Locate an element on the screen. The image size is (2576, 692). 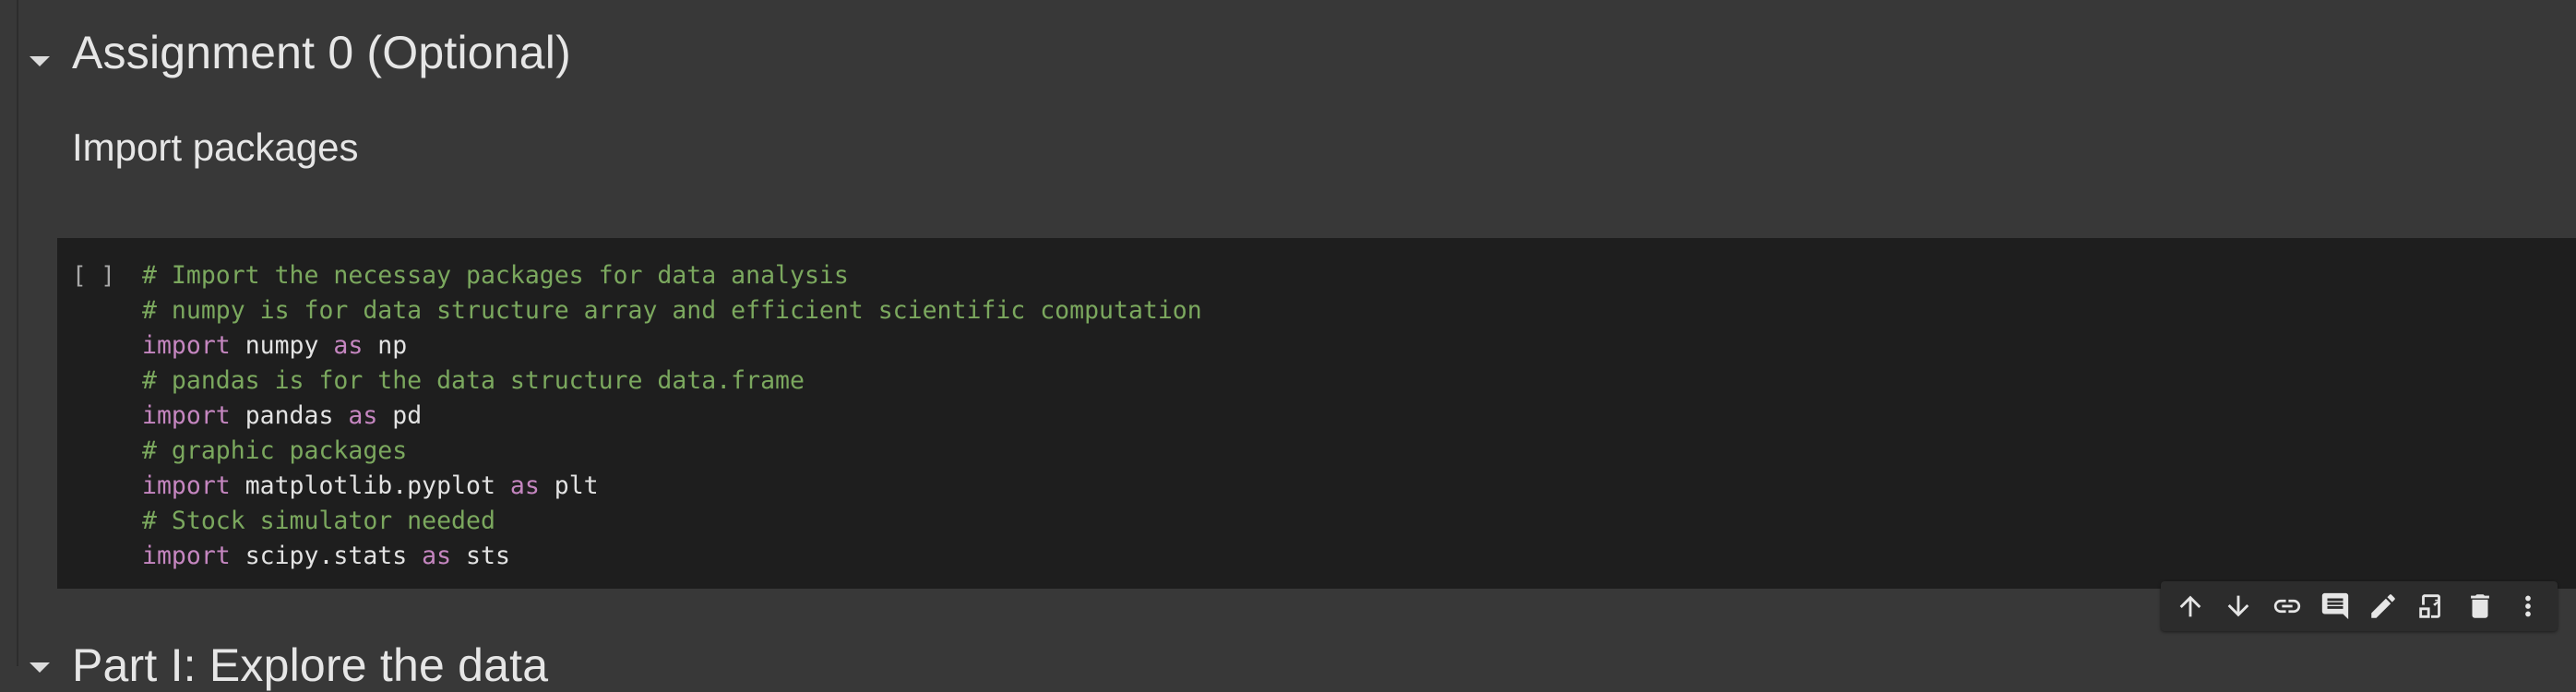
subsection-heading-import-packages: Import packages is located at coordinates (215, 147).